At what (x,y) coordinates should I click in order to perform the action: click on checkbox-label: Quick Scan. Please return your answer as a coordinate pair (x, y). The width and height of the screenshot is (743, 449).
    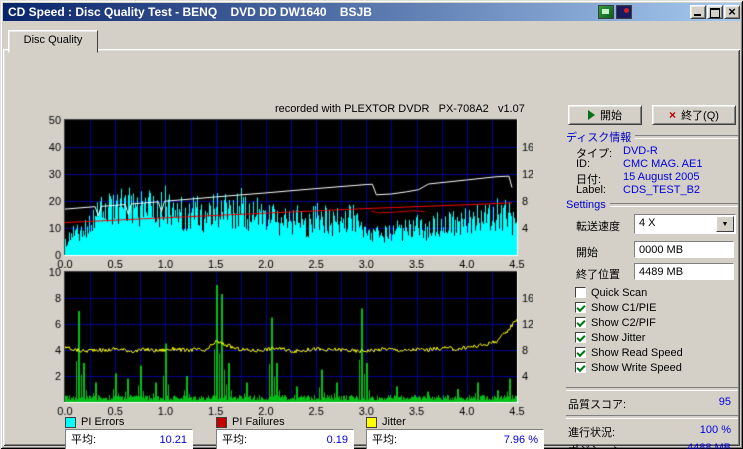
    Looking at the image, I should click on (619, 292).